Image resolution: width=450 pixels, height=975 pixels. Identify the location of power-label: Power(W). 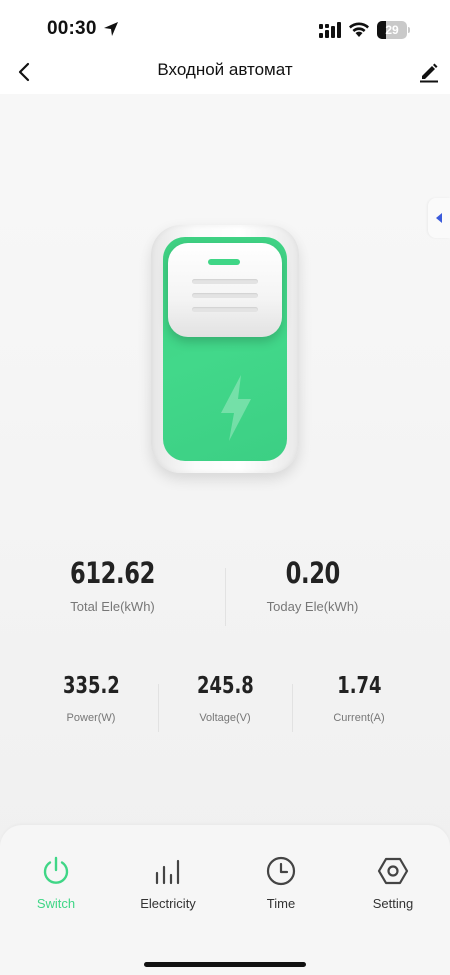
(91, 718).